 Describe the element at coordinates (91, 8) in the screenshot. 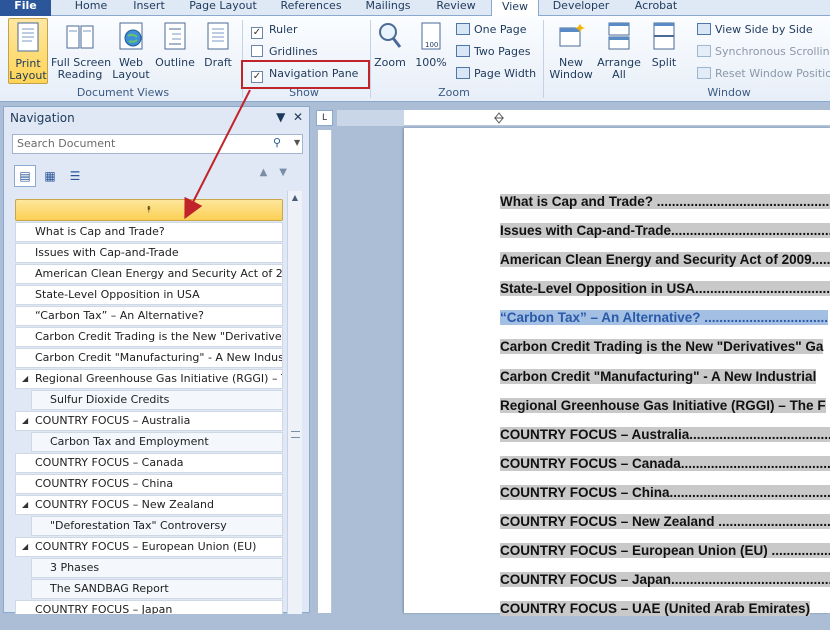

I see `tab-home: Home` at that location.